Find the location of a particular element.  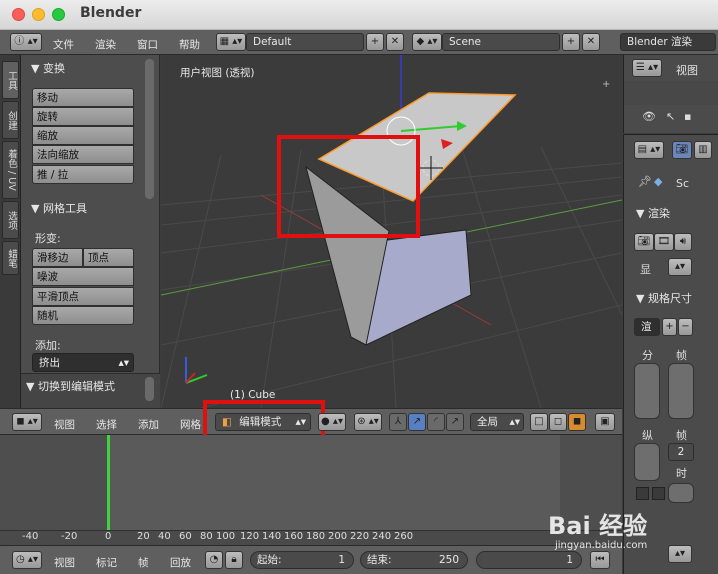

render-engine-select: Blender 渲染 is located at coordinates (668, 42).